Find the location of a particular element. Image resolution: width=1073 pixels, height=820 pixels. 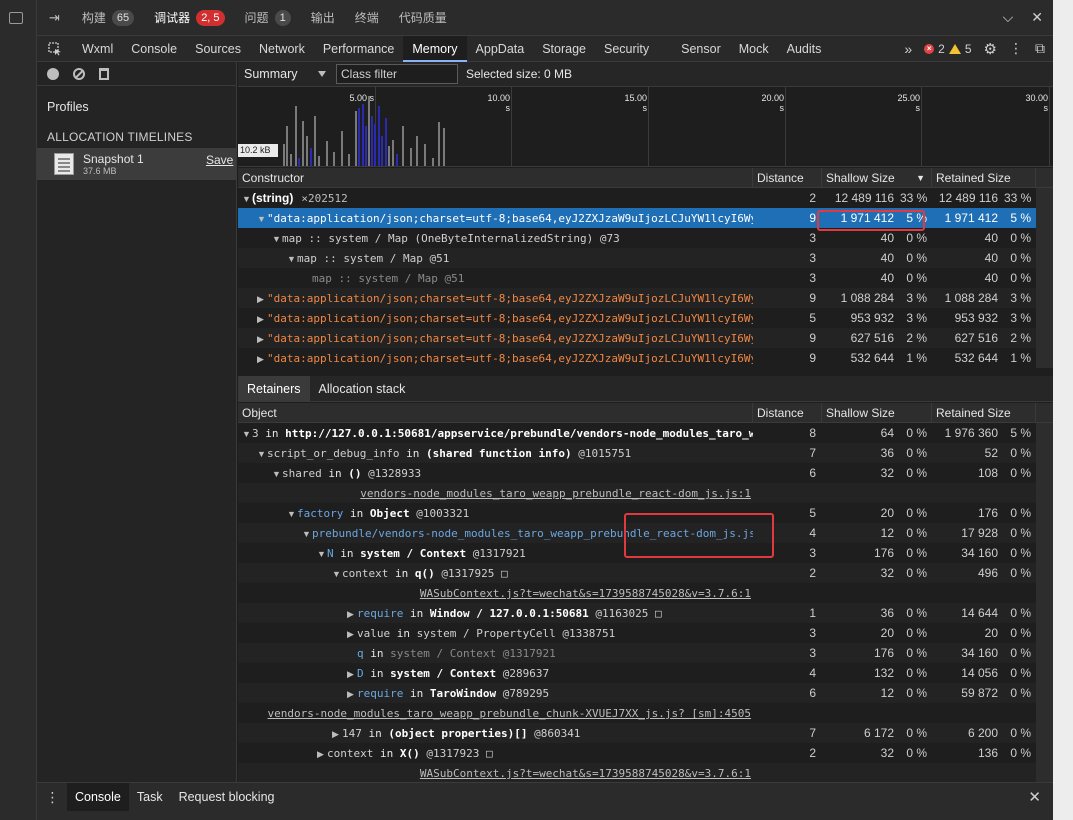

panel-tab-sources: Sources is located at coordinates (218, 49).